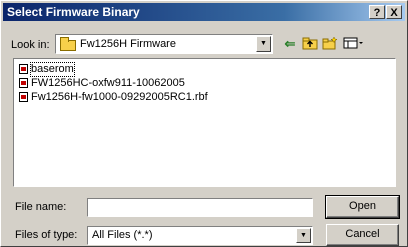 This screenshot has width=408, height=247. Describe the element at coordinates (200, 235) in the screenshot. I see `file-type-combo: All Files (*.*) ▼` at that location.